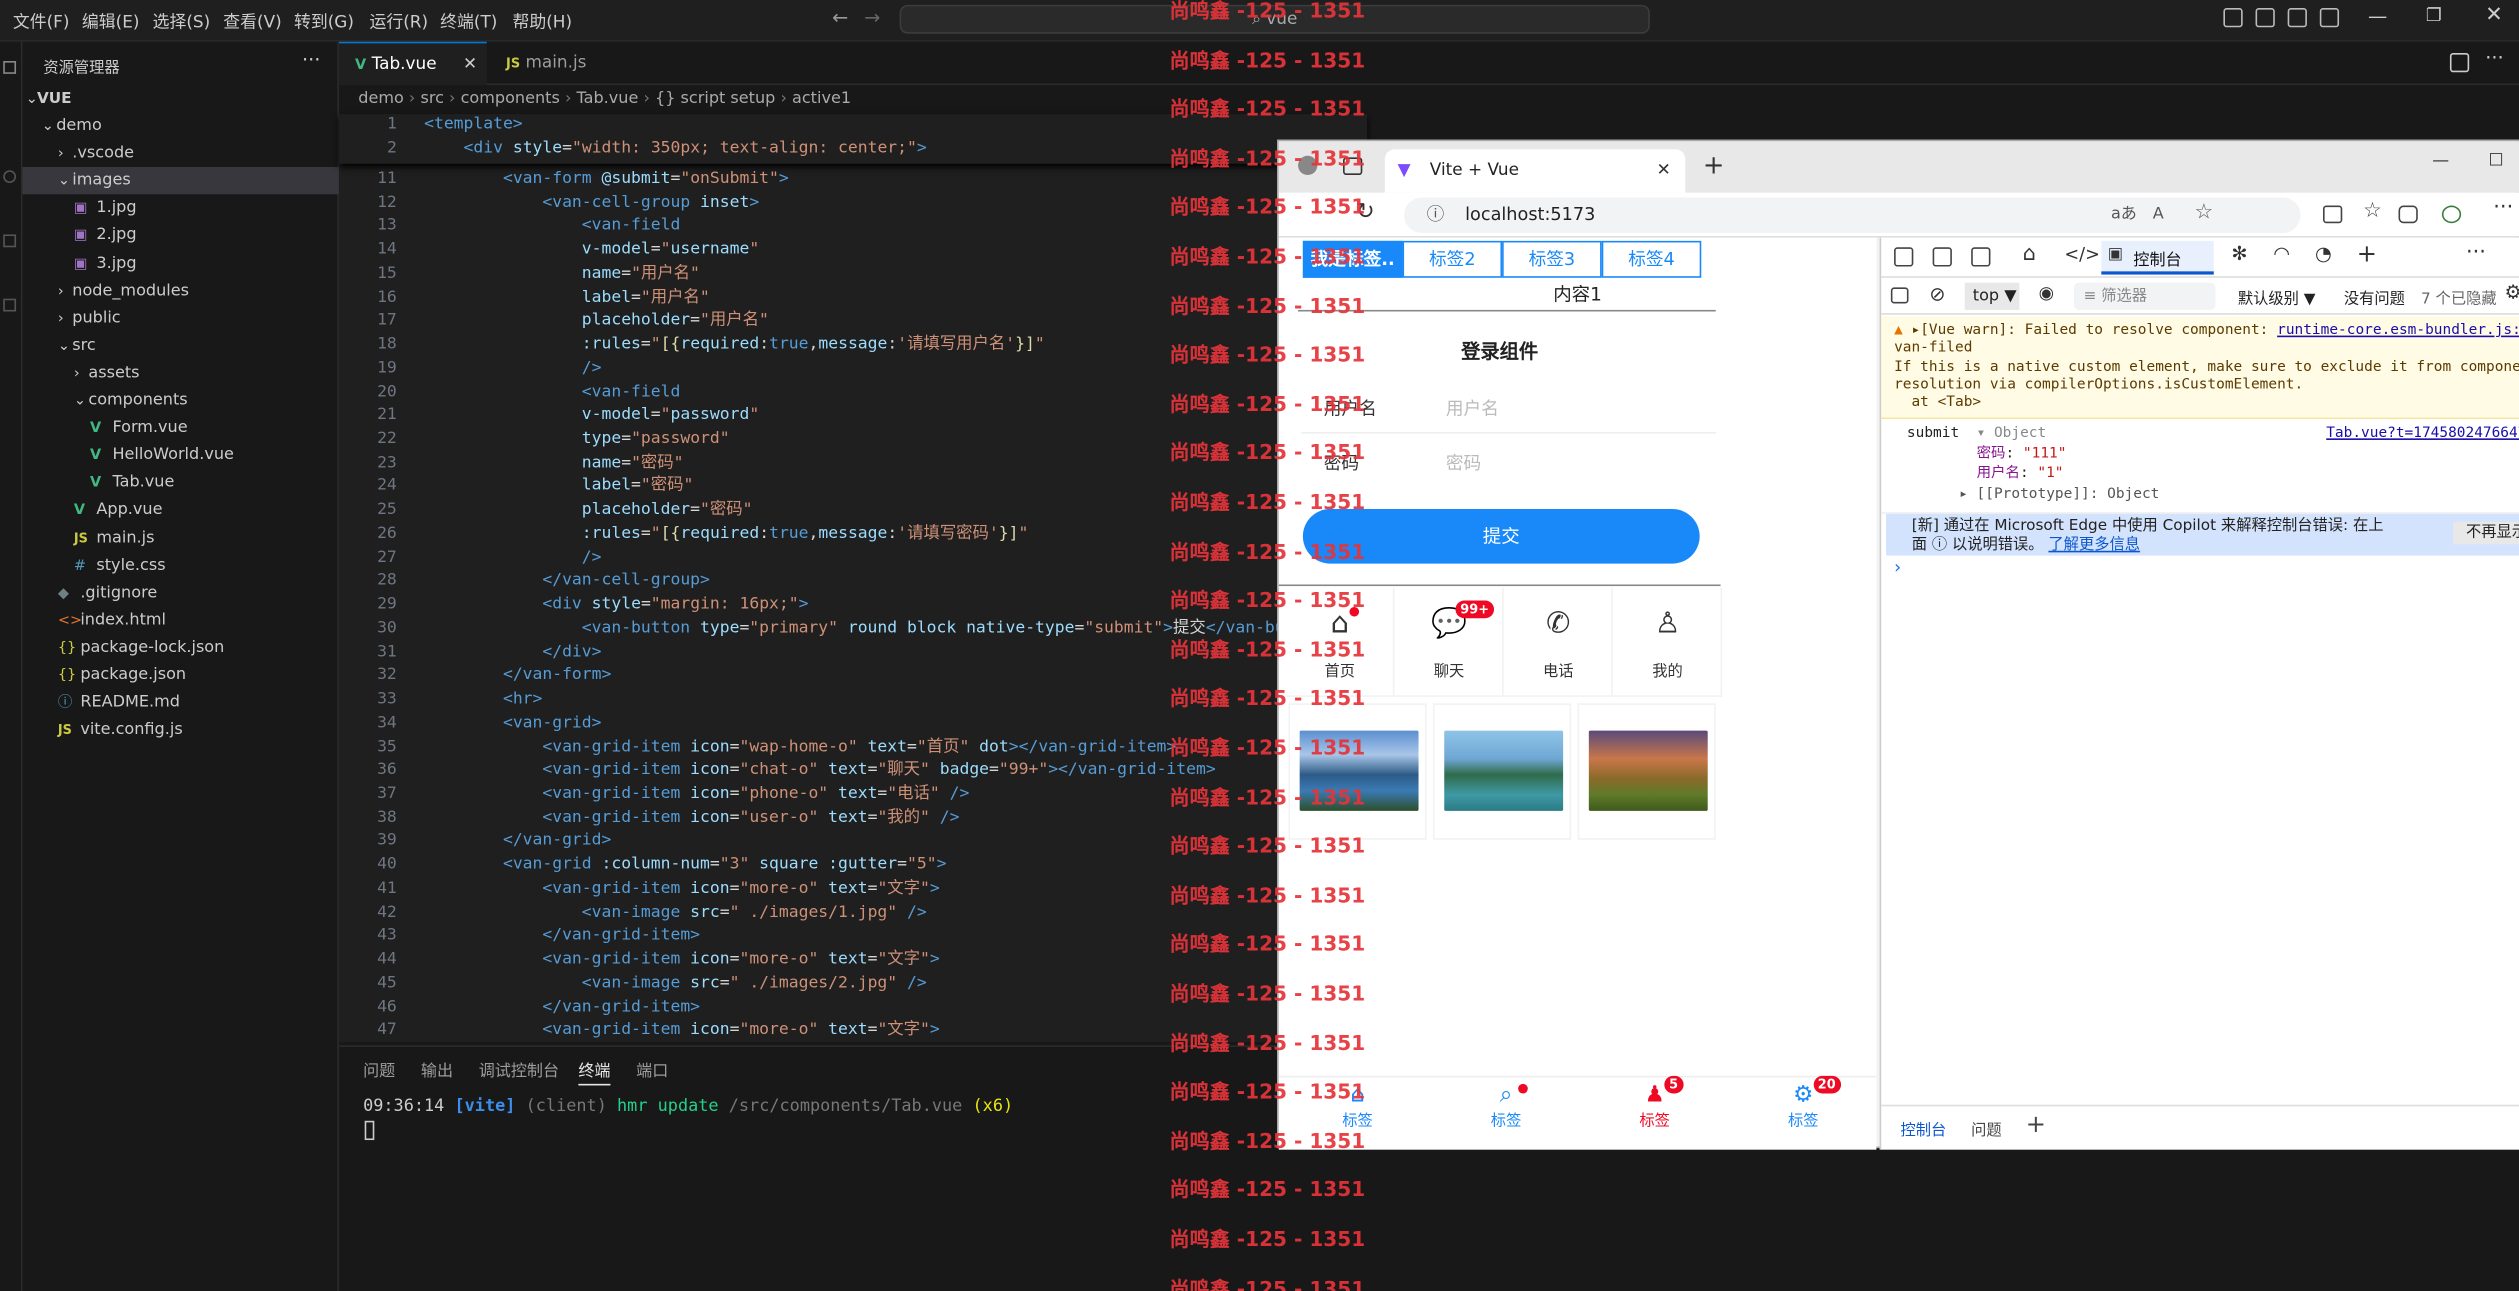 The image size is (2519, 1291). What do you see at coordinates (607, 99) in the screenshot?
I see `breadcrumb-item: Tab.vue` at bounding box center [607, 99].